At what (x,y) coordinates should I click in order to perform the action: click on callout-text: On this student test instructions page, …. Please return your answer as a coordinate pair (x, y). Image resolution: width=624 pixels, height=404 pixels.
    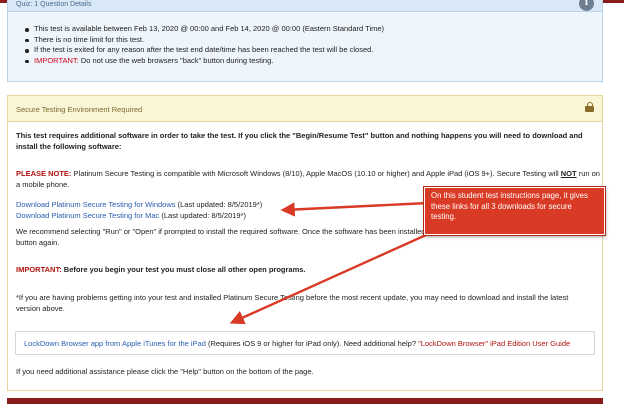
    Looking at the image, I should click on (509, 206).